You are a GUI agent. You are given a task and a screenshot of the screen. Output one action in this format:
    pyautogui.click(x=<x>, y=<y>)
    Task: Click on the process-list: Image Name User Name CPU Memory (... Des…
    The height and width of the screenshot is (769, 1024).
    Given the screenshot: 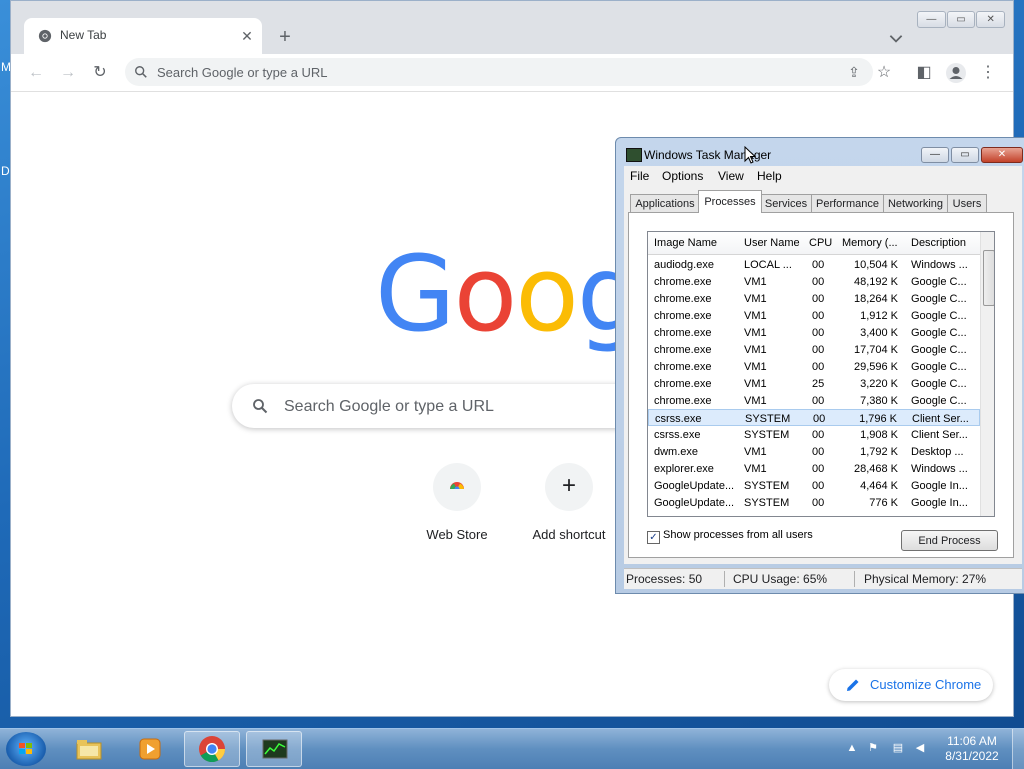 What is the action you would take?
    pyautogui.click(x=821, y=374)
    